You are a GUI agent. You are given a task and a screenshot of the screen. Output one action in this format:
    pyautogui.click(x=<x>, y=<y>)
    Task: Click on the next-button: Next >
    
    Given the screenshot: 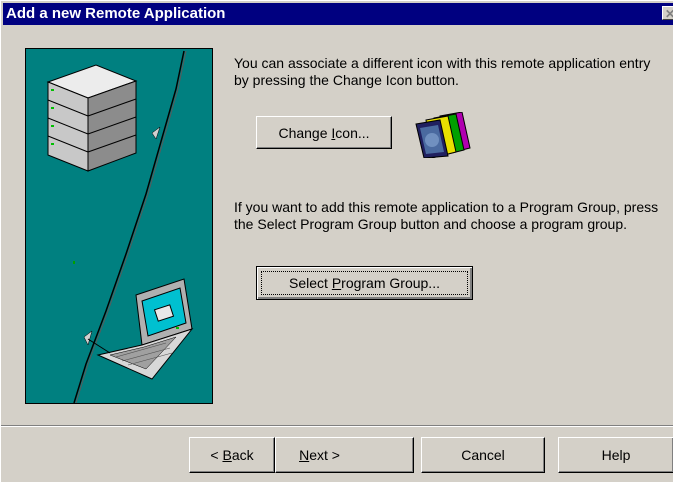 What is the action you would take?
    pyautogui.click(x=344, y=455)
    